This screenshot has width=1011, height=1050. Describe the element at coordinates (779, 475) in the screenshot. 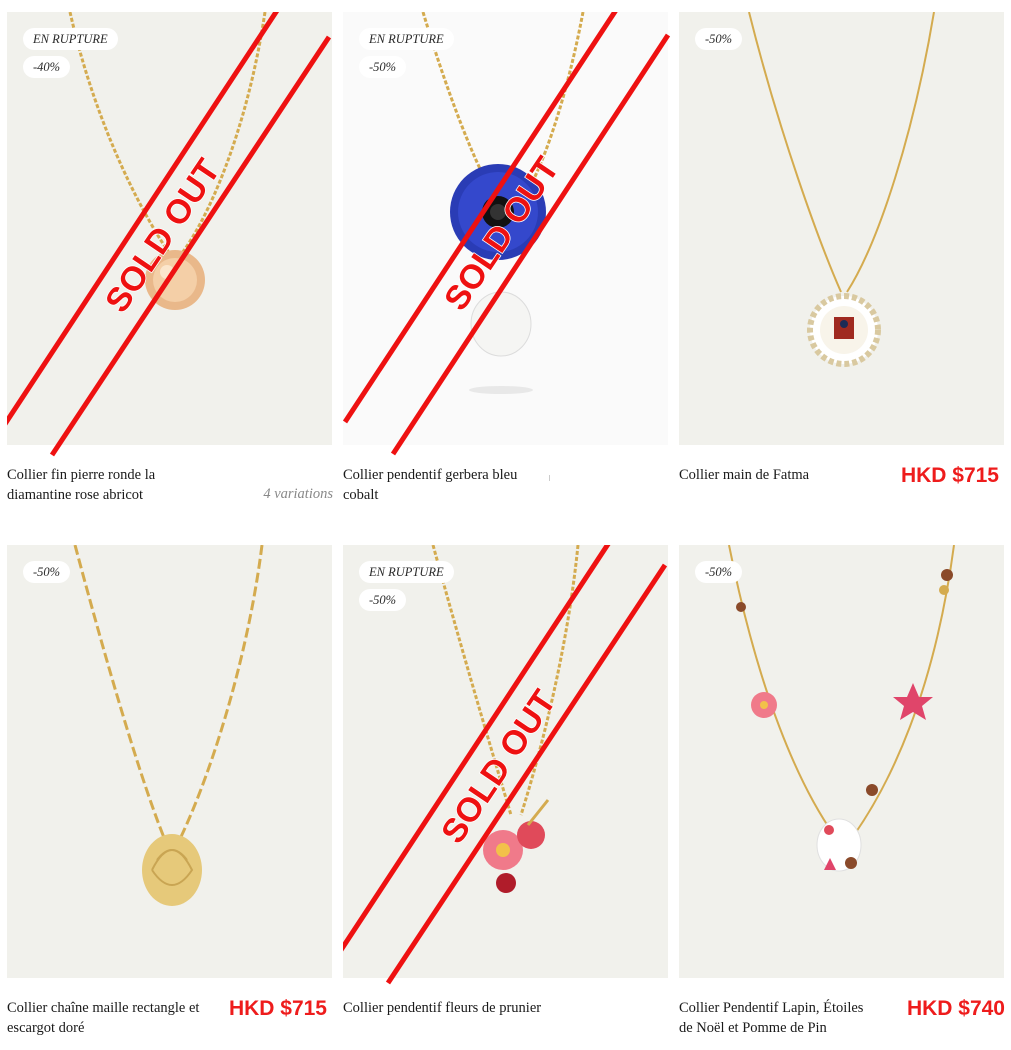

I see `product-name: Collier main de Fatma` at that location.